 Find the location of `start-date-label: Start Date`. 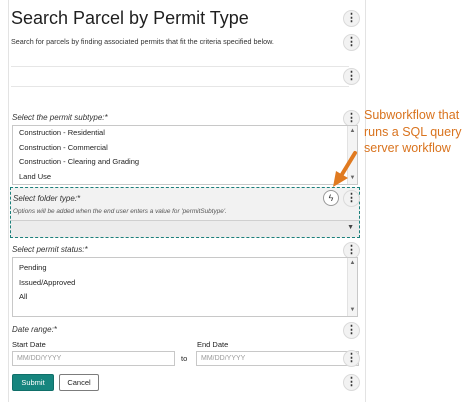

start-date-label: Start Date is located at coordinates (29, 344).